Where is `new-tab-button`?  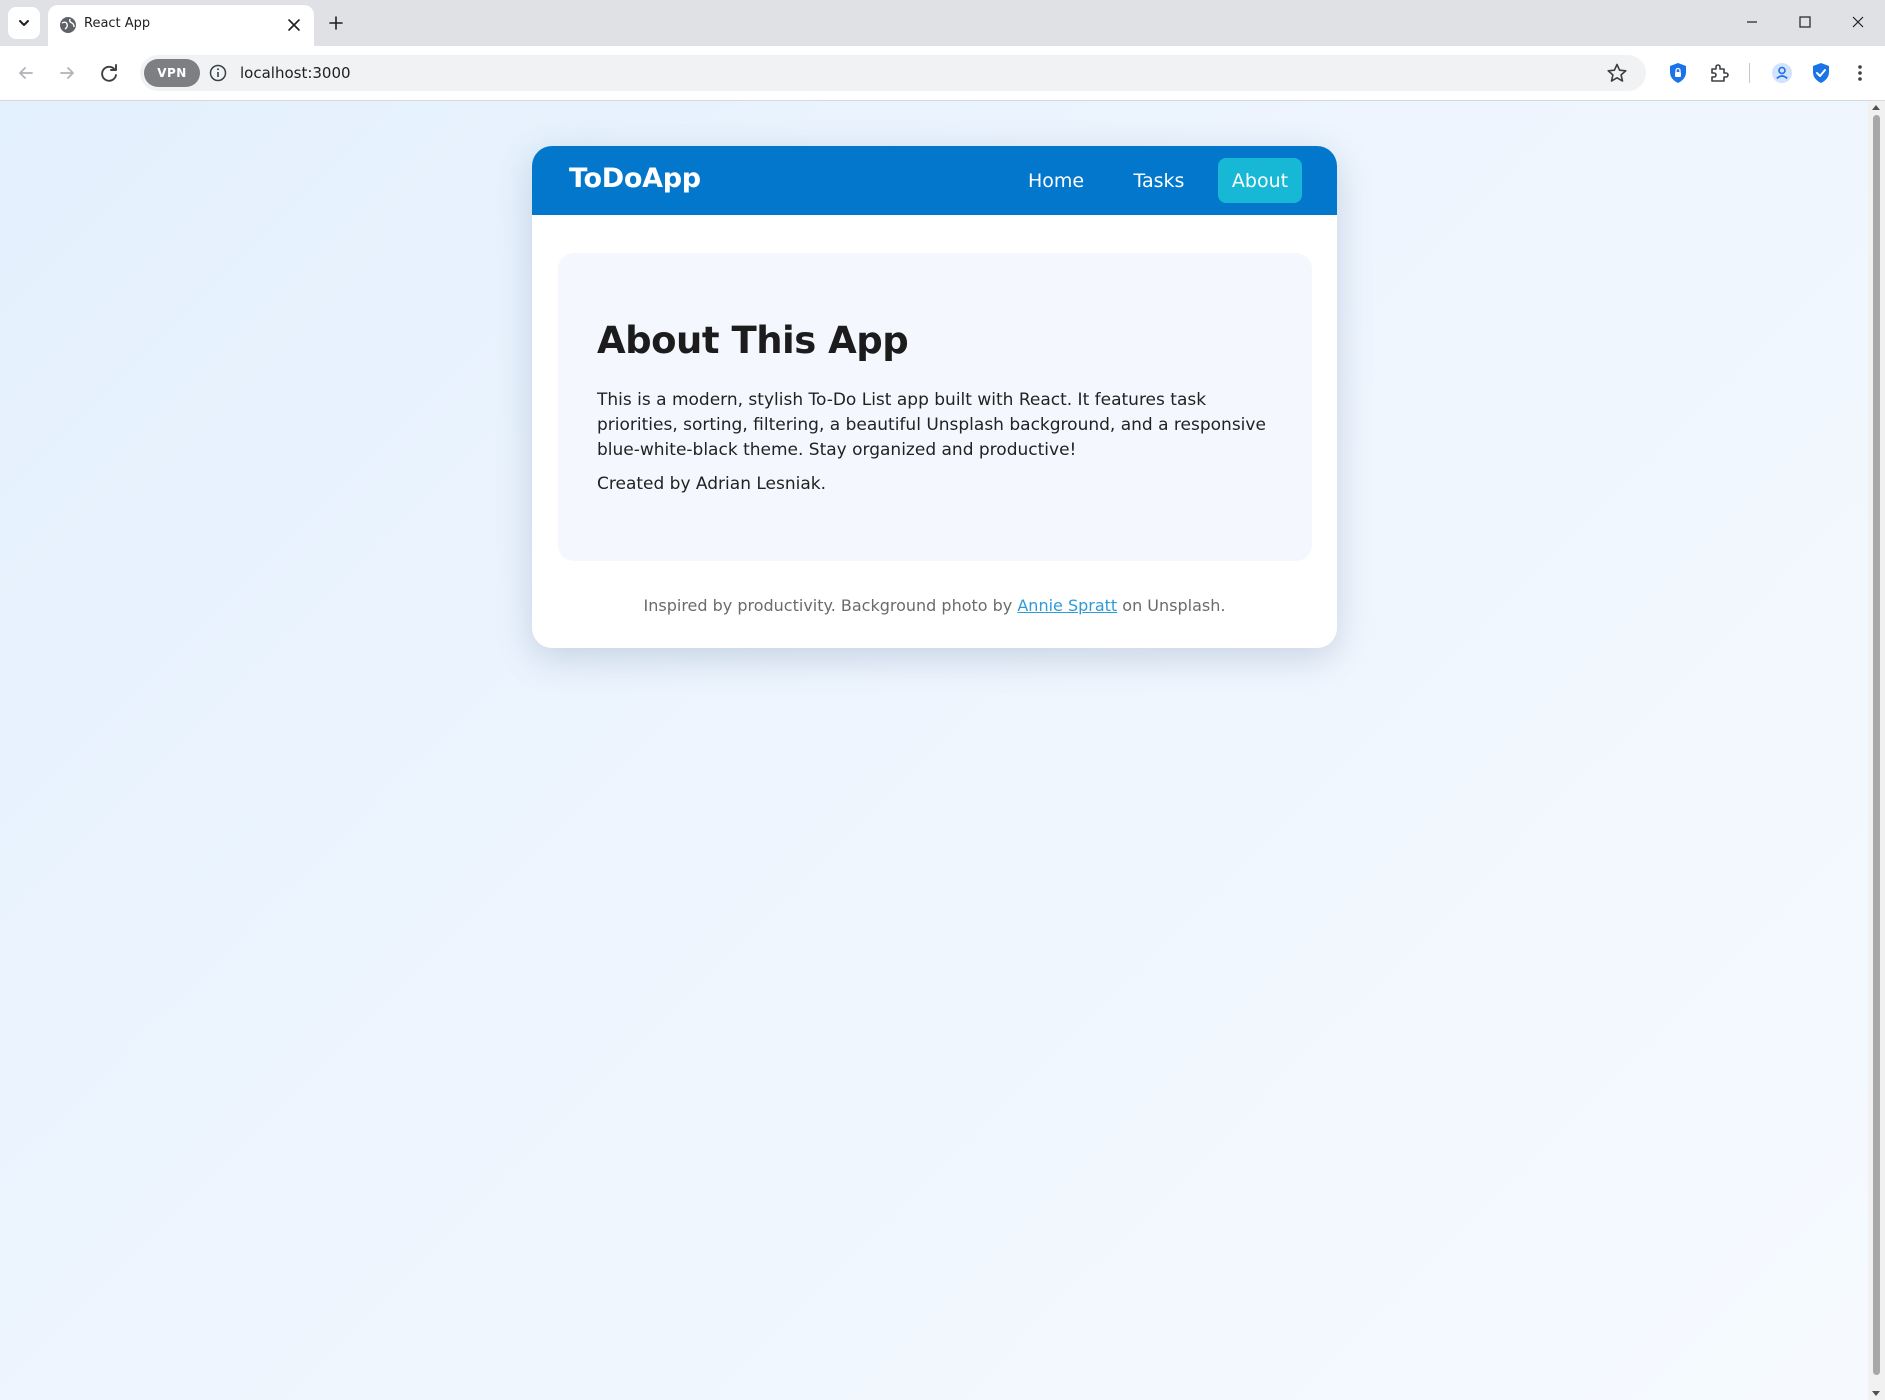
new-tab-button is located at coordinates (336, 23).